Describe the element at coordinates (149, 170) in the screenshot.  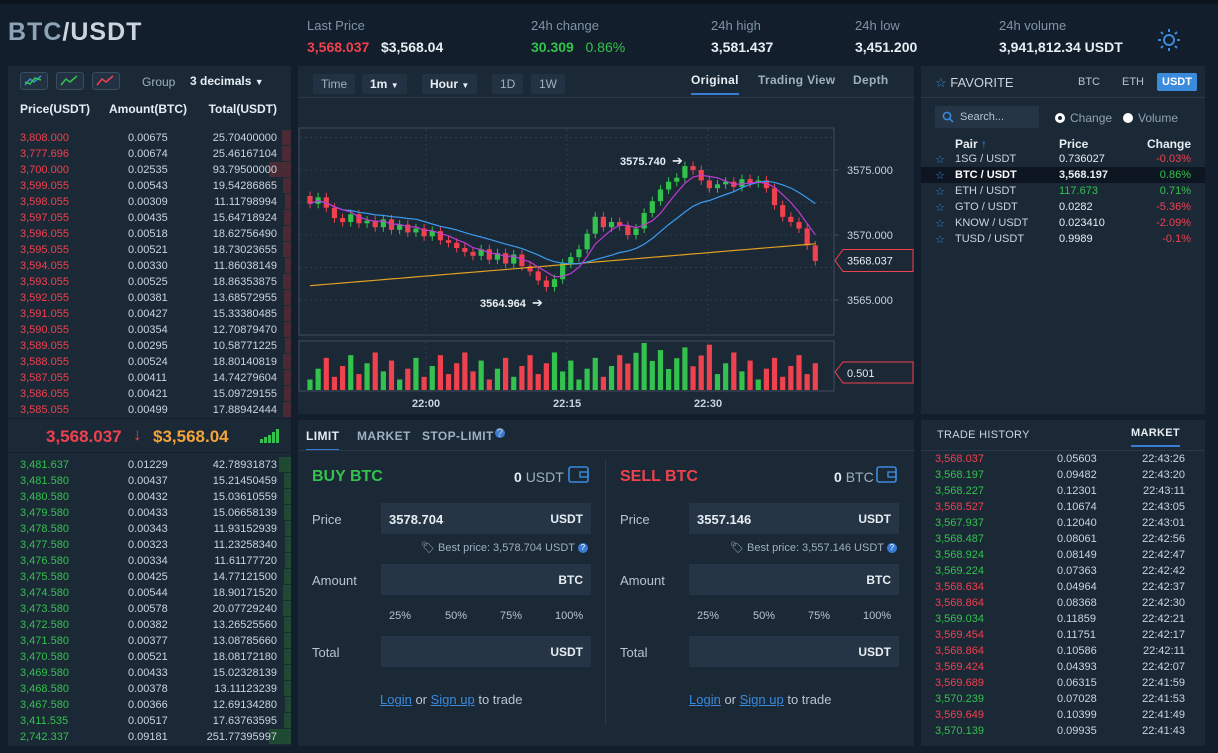
I see `orderbook-row: 3,700.000 0.02535 93.79500000` at that location.